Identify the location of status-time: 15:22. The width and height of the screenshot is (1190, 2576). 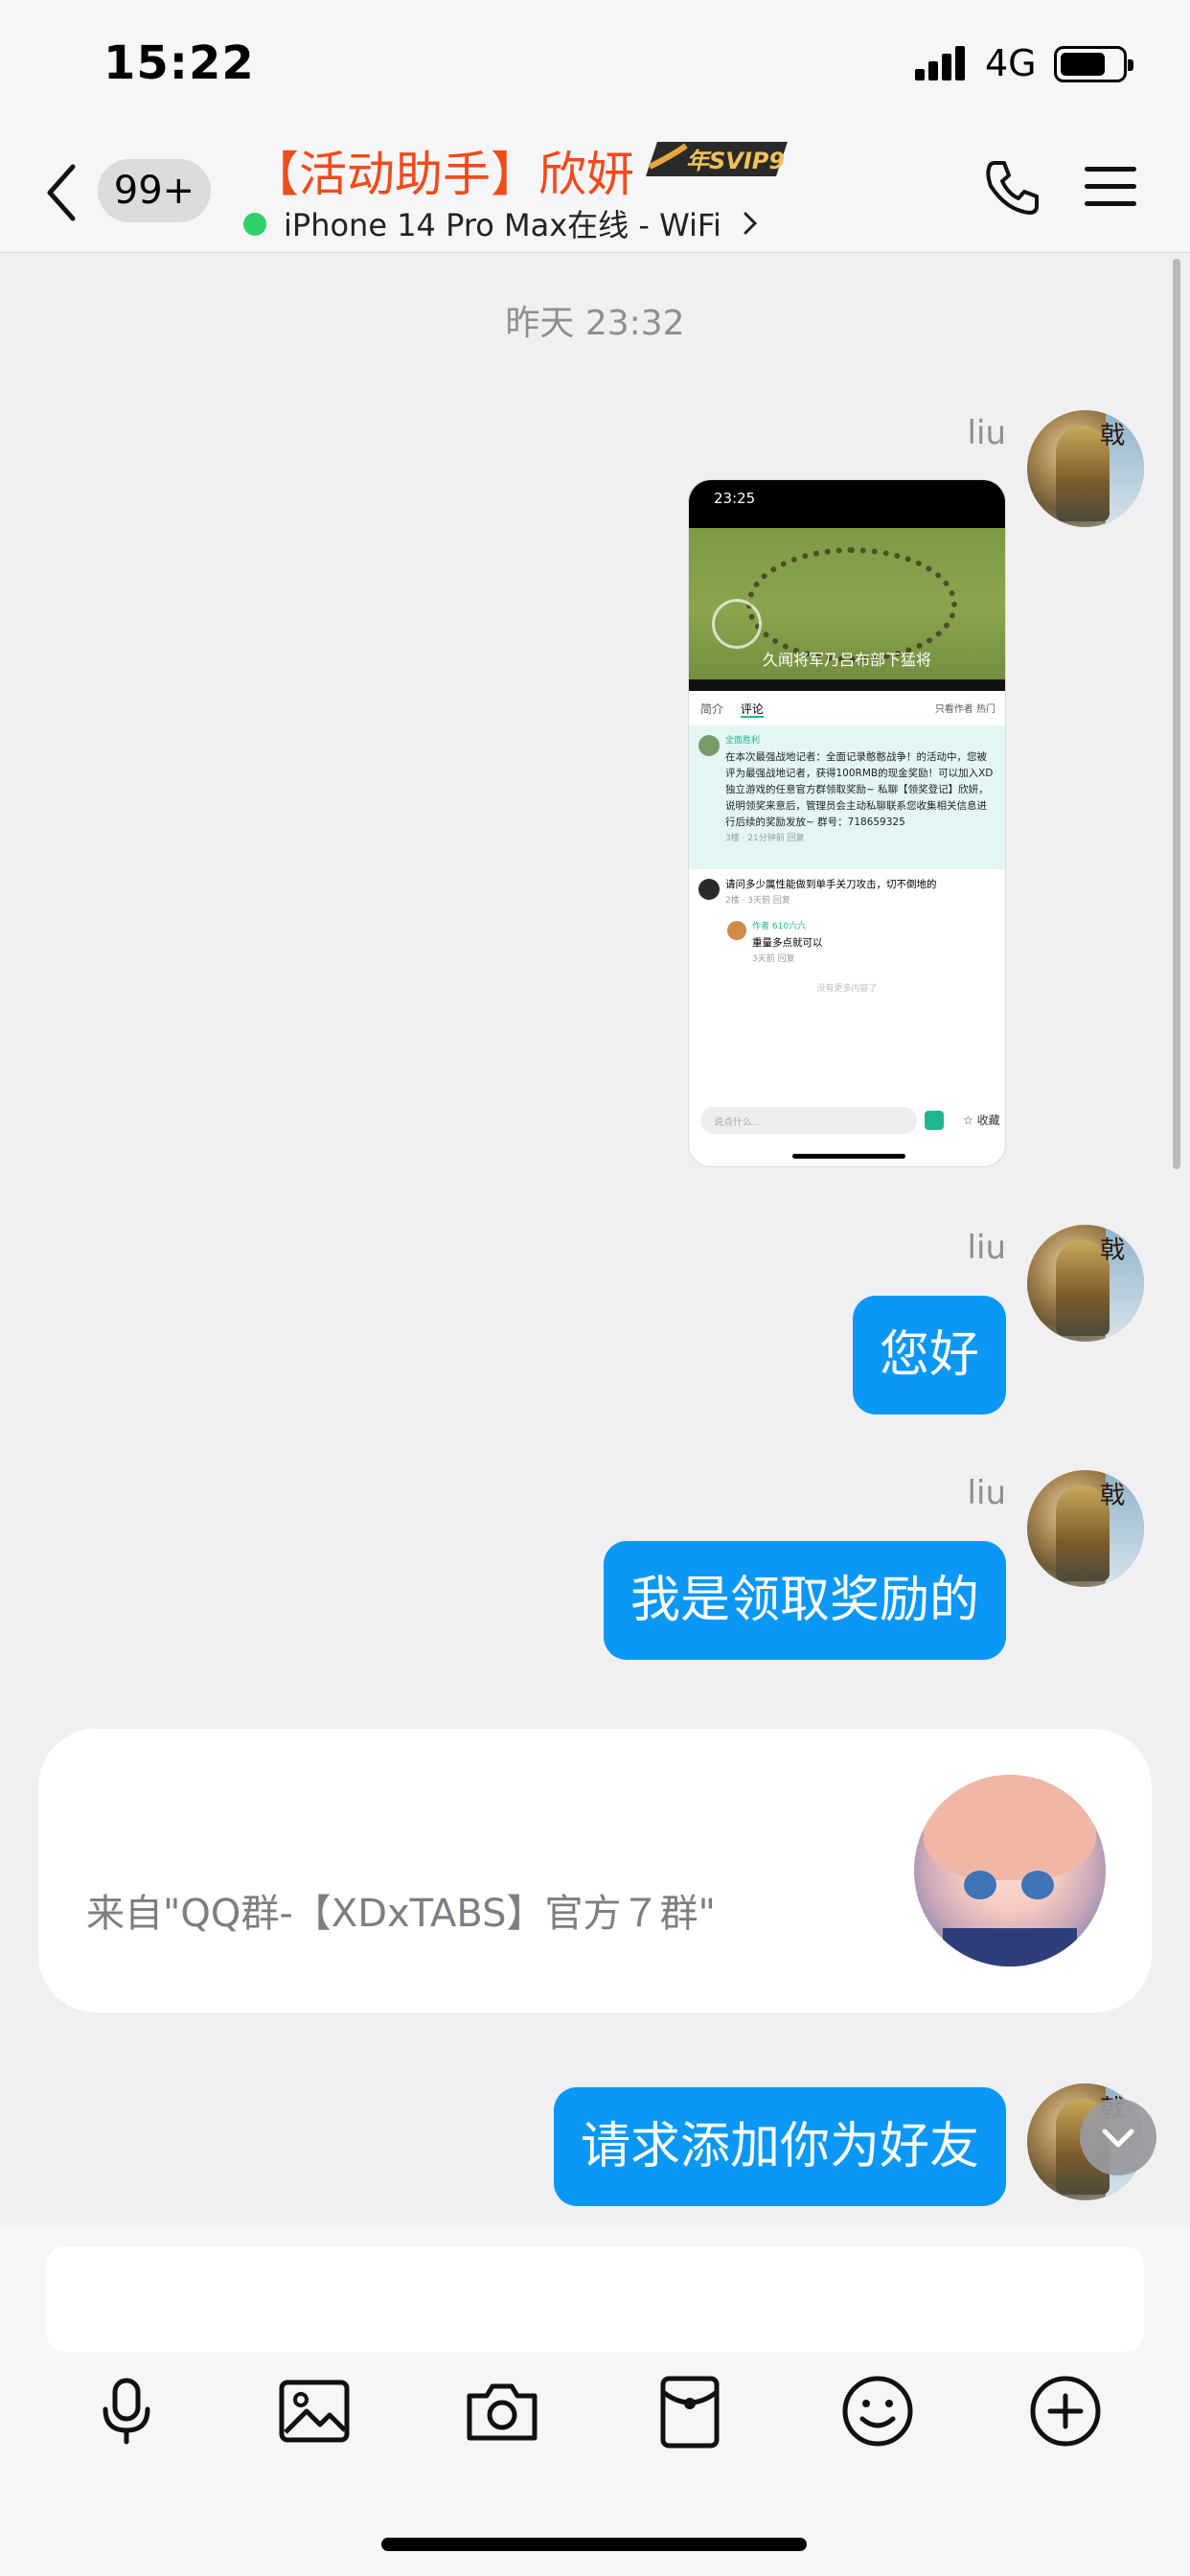
(179, 63).